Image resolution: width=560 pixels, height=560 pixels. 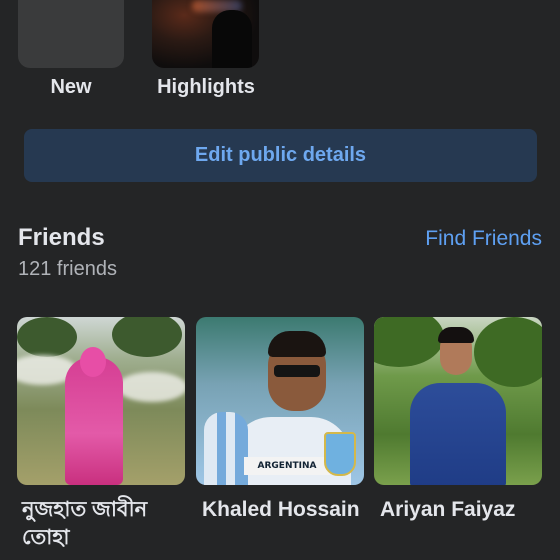 I want to click on highlights-label: Highlights, so click(x=206, y=87).